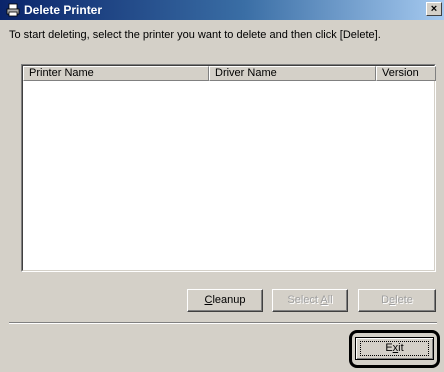  Describe the element at coordinates (324, 300) in the screenshot. I see `mnemonic: A` at that location.